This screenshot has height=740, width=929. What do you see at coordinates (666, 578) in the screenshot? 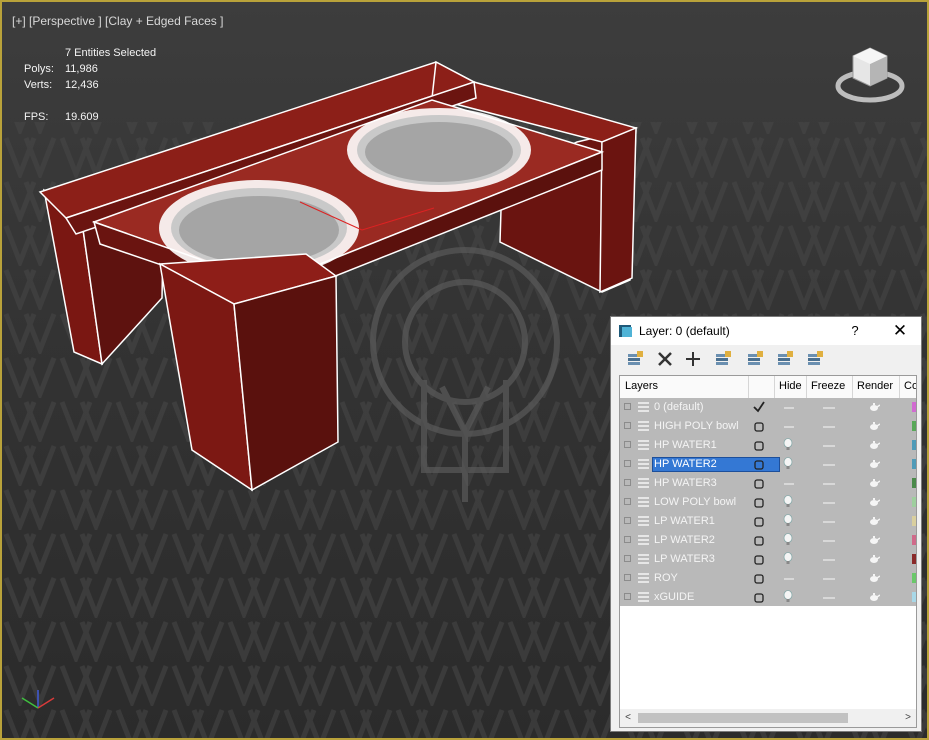
I see `layer-name: ROY` at bounding box center [666, 578].